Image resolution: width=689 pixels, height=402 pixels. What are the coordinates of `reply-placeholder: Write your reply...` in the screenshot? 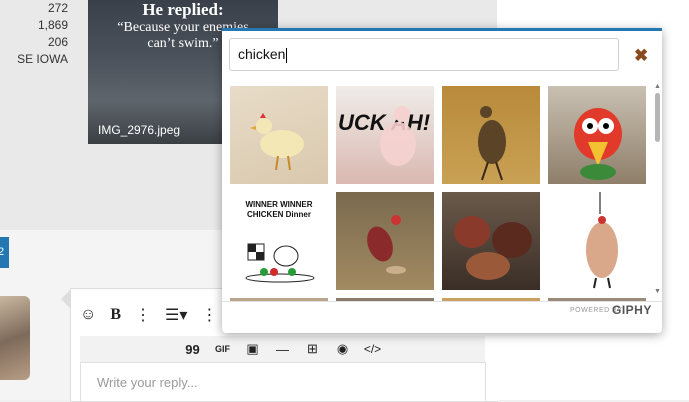 It's located at (147, 382).